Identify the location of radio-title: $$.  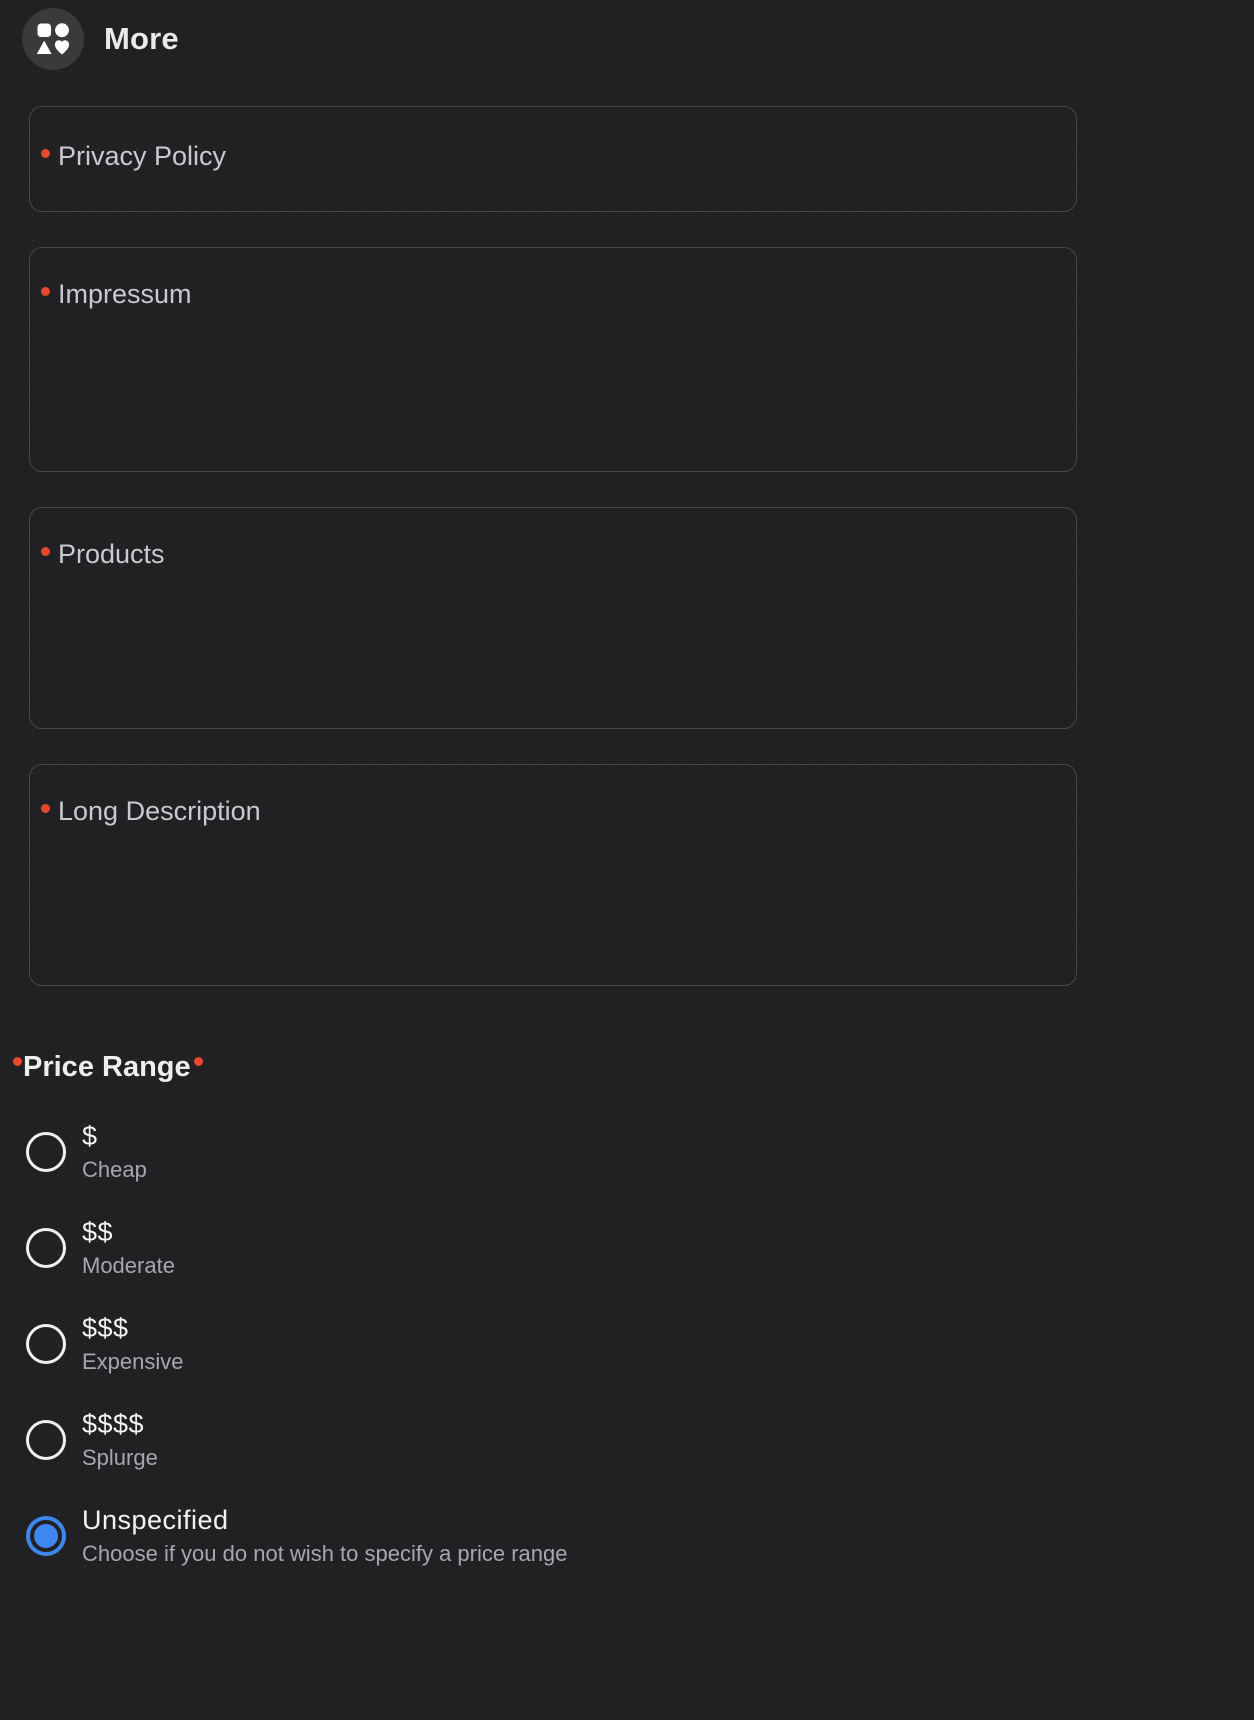
(98, 1232).